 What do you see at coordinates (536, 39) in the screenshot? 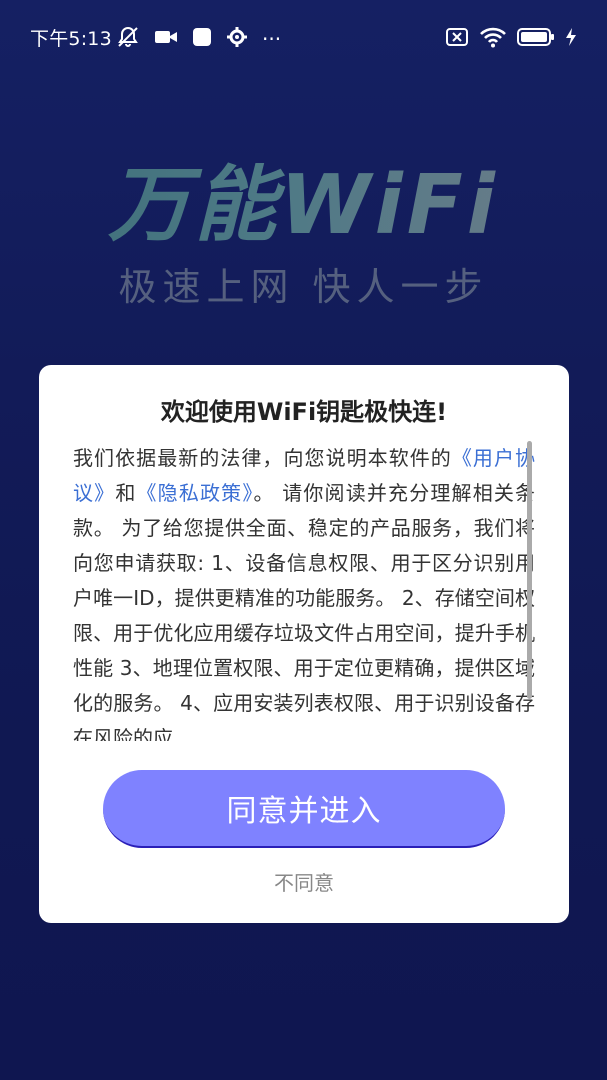
I see `battery-icon` at bounding box center [536, 39].